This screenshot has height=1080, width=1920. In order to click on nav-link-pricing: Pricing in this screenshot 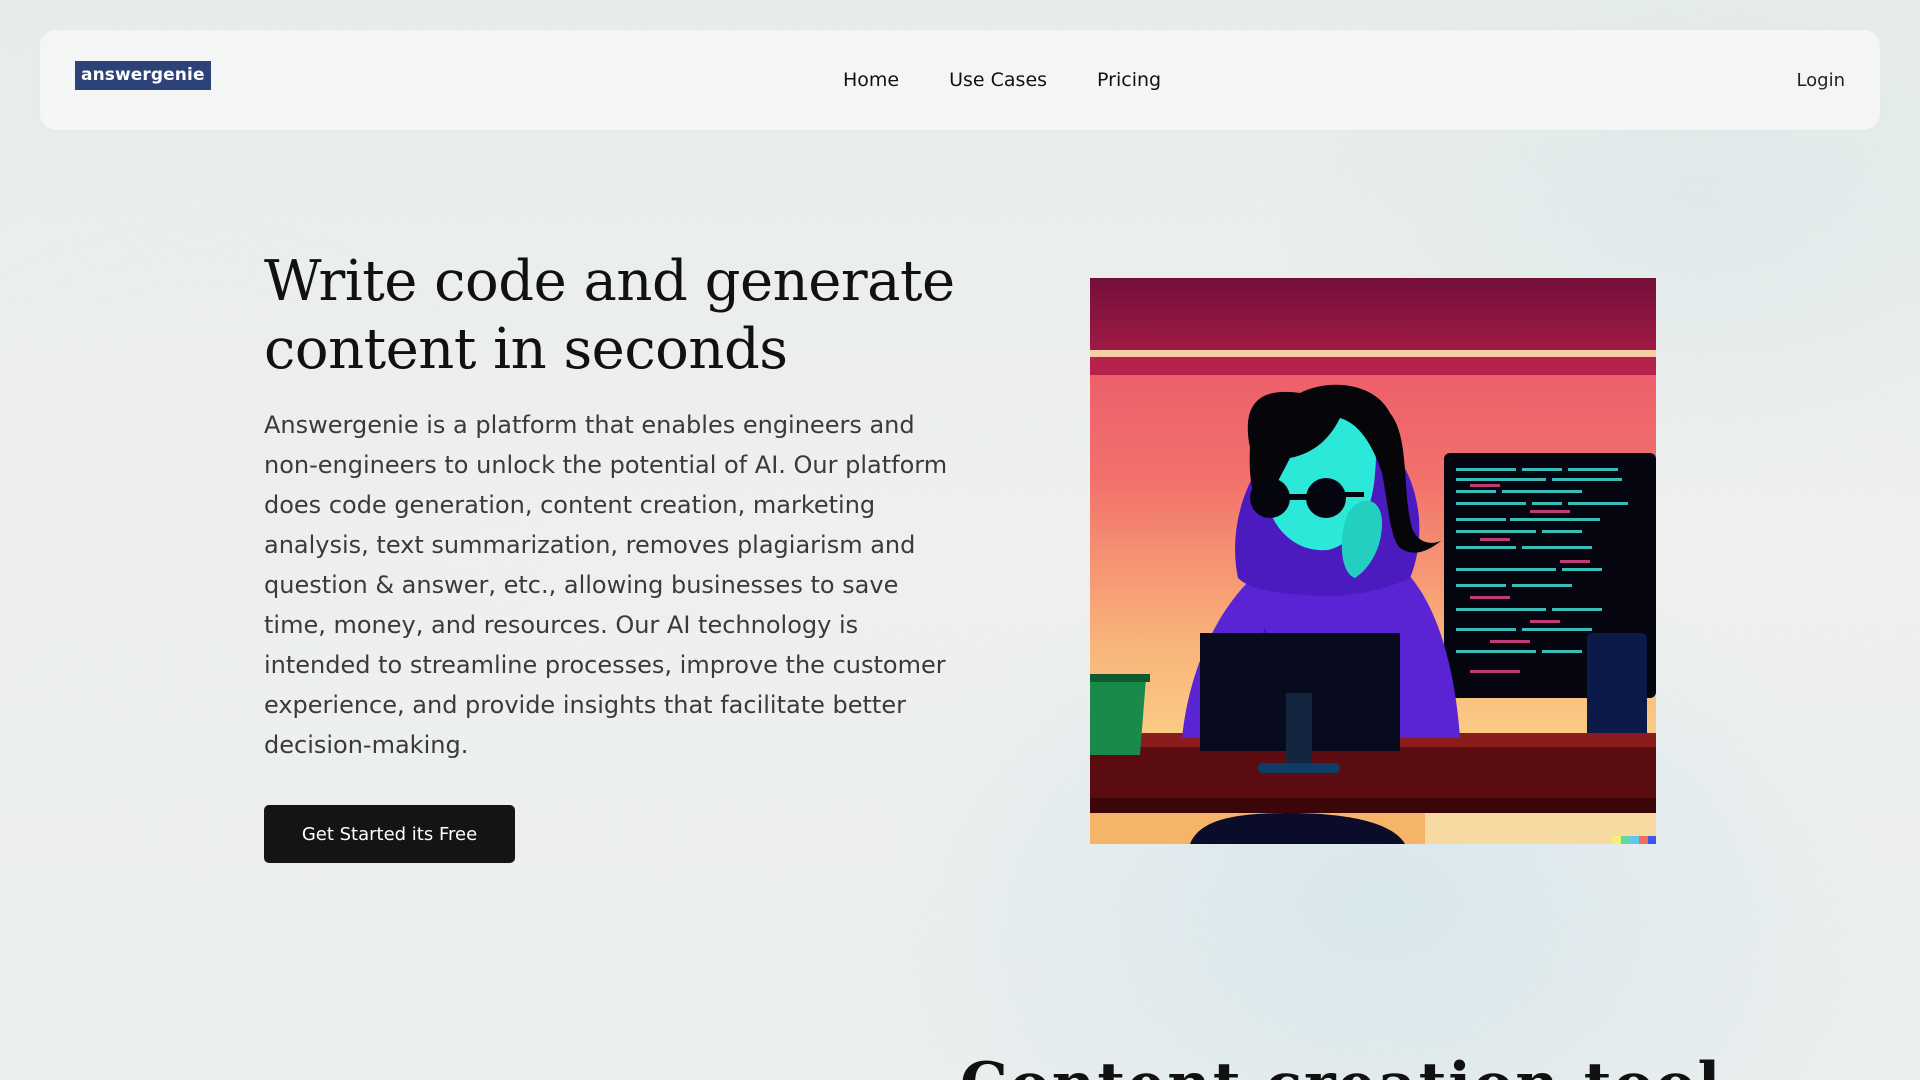, I will do `click(1129, 80)`.